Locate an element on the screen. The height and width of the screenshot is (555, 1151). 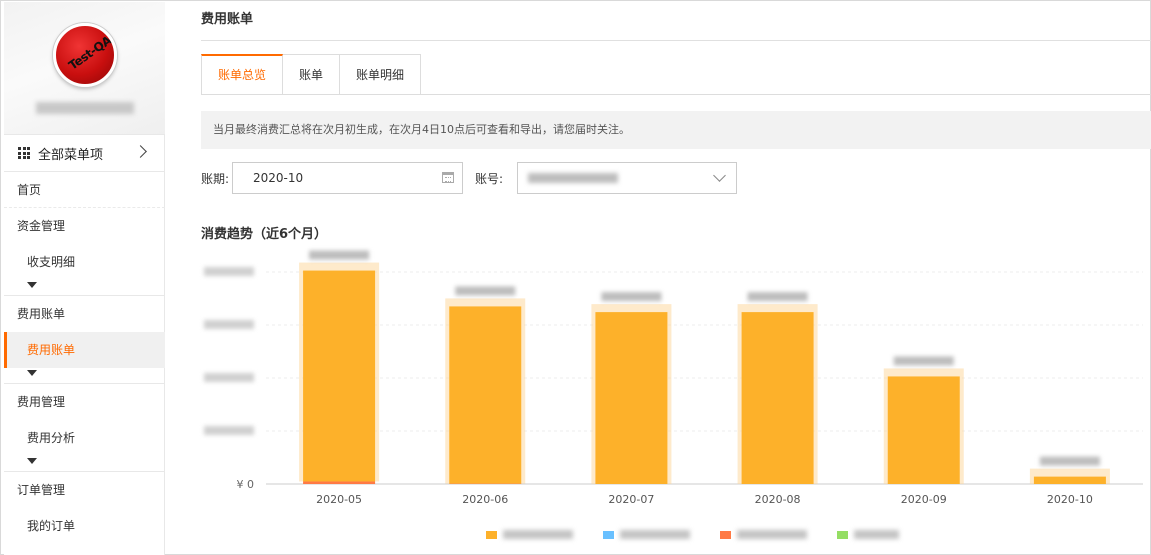
x-tick-label: 2020-06 is located at coordinates (485, 499).